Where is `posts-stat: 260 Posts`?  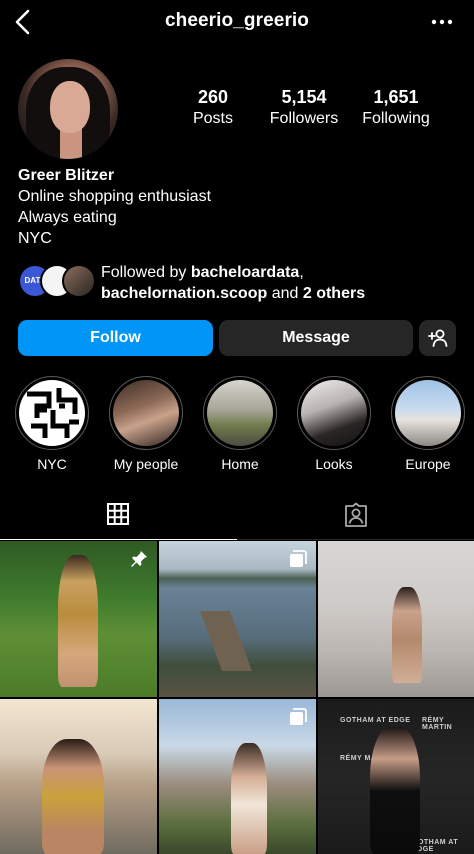 posts-stat: 260 Posts is located at coordinates (213, 107).